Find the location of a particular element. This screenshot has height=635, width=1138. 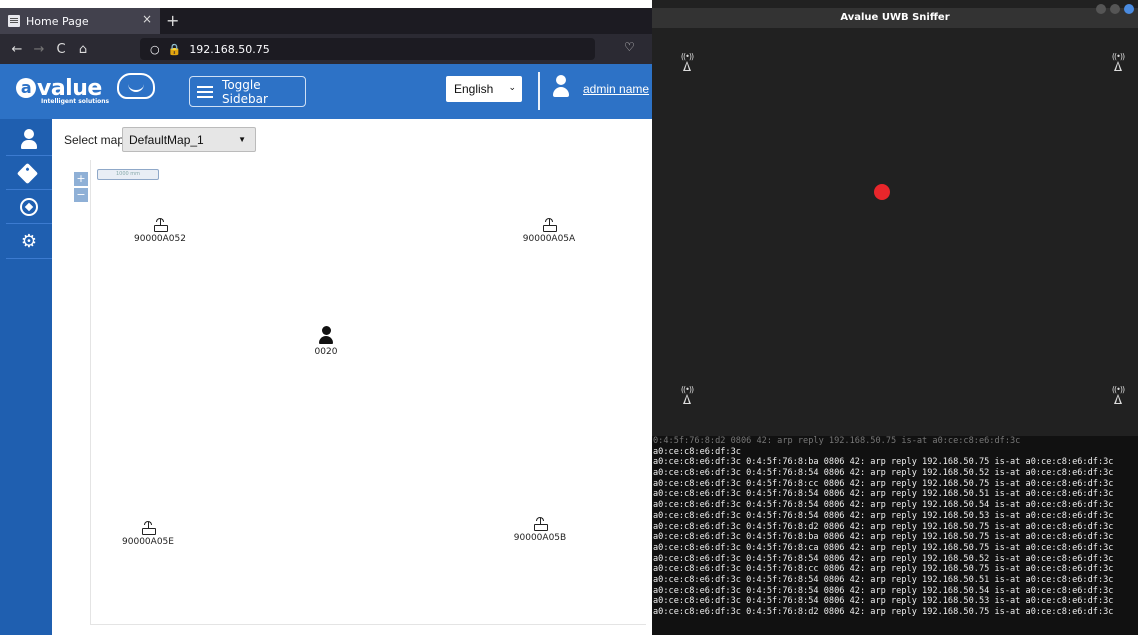

anchor-marker: 90000A05B is located at coordinates (540, 530).